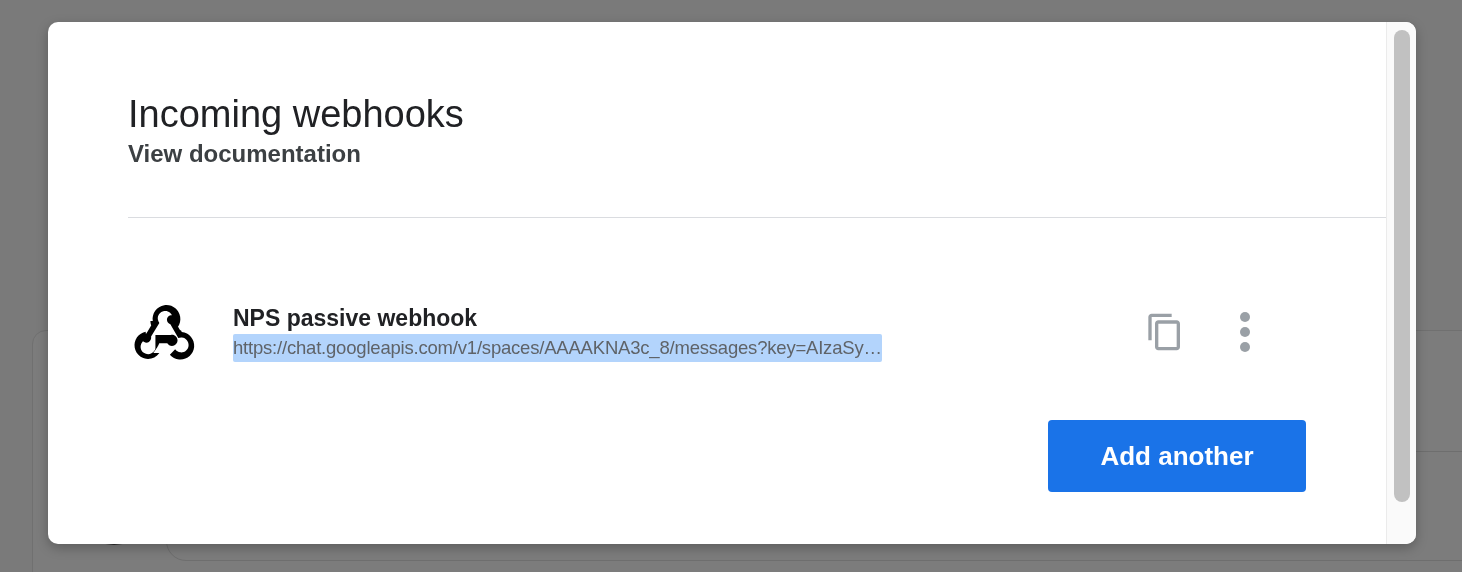 Image resolution: width=1462 pixels, height=572 pixels. What do you see at coordinates (1245, 332) in the screenshot?
I see `more-icon` at bounding box center [1245, 332].